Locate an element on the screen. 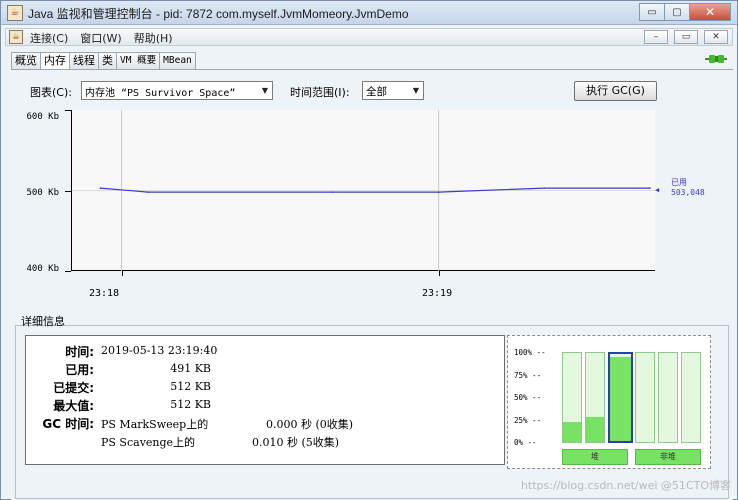 The height and width of the screenshot is (500, 738). y-tick-label: 400 Kb is located at coordinates (42, 269).